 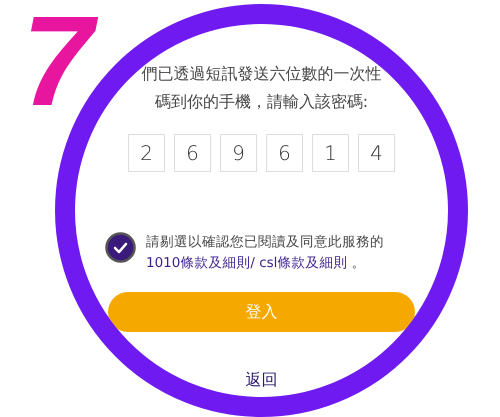 What do you see at coordinates (261, 102) in the screenshot?
I see `instruction-text: 碼到你的手機，請輸入該密碼:` at bounding box center [261, 102].